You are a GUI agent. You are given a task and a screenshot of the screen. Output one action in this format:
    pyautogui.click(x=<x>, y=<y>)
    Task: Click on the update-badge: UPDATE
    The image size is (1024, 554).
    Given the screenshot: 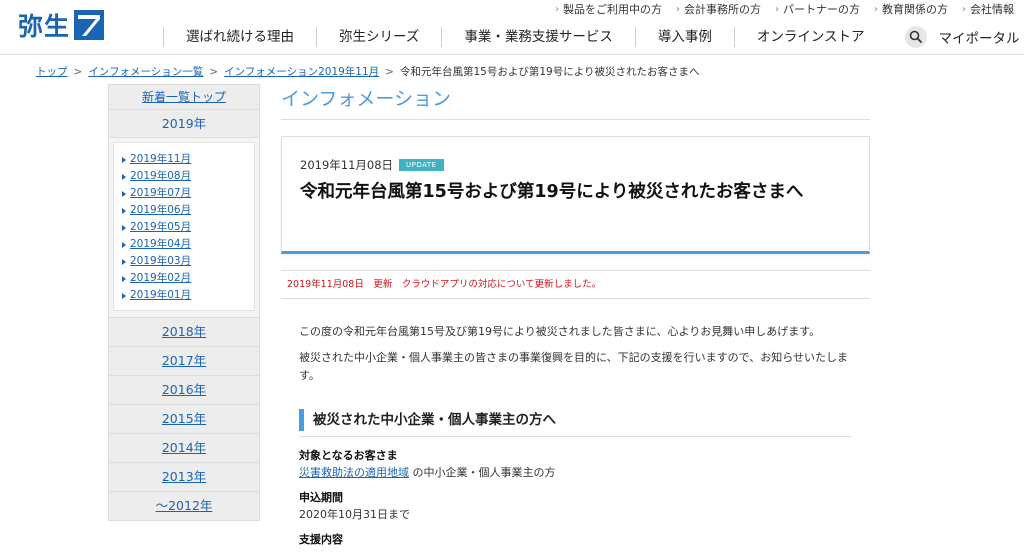 What is the action you would take?
    pyautogui.click(x=421, y=165)
    